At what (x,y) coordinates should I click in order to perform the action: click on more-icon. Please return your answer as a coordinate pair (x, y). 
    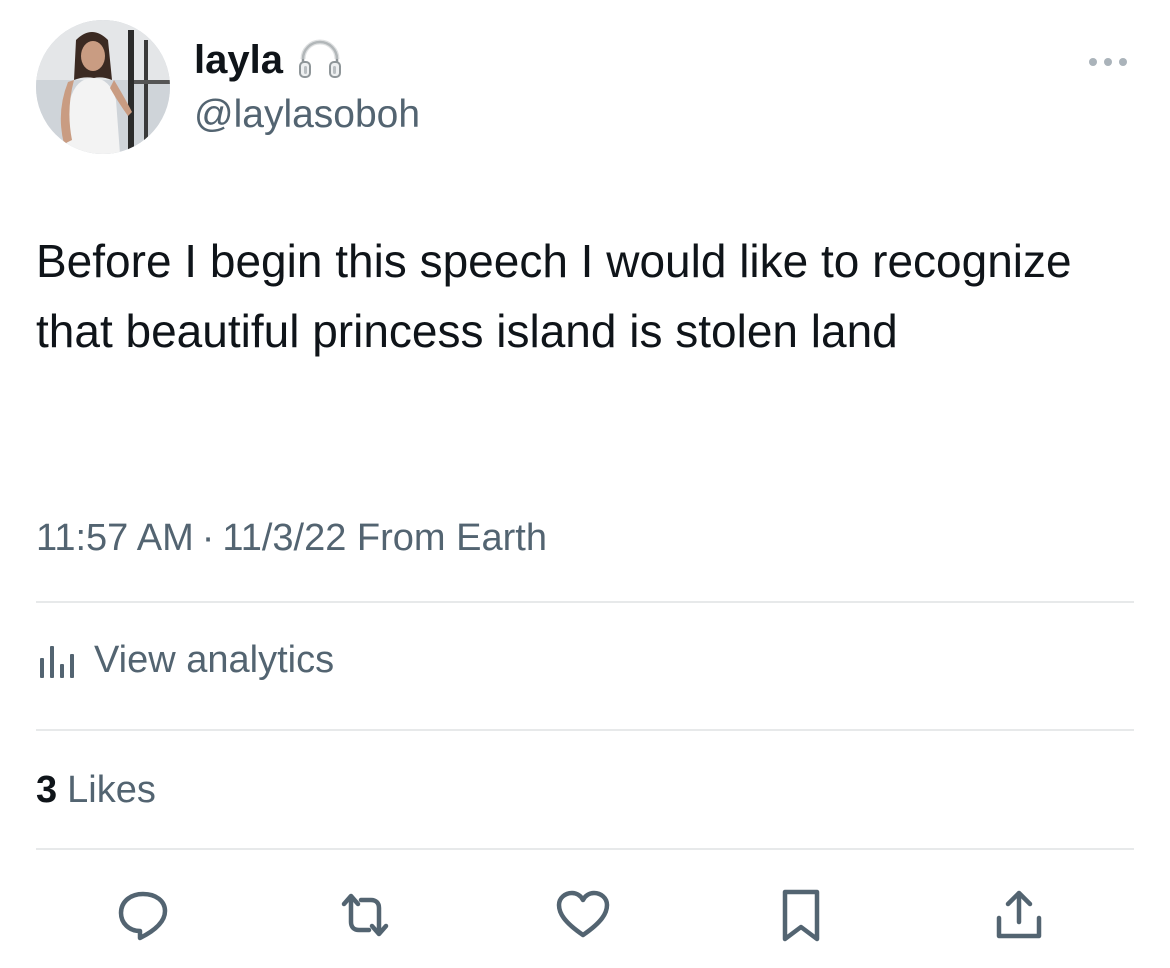
    Looking at the image, I should click on (1108, 62).